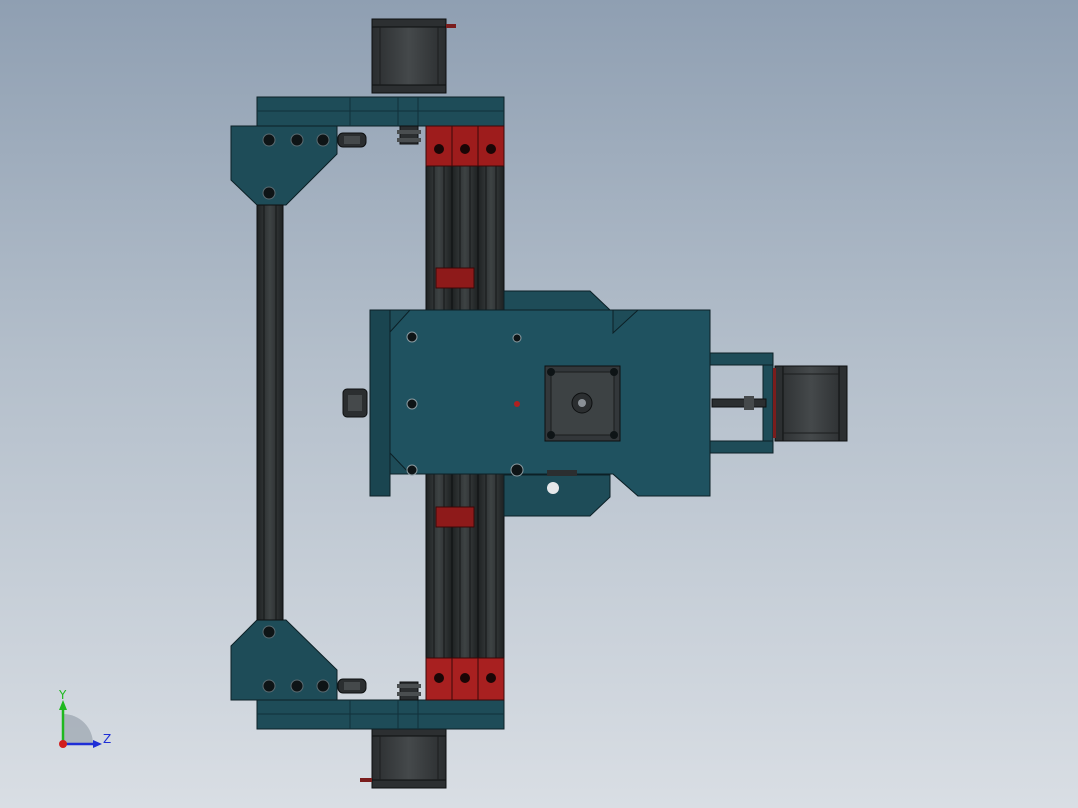  I want to click on top-red-end-blocks, so click(465, 146).